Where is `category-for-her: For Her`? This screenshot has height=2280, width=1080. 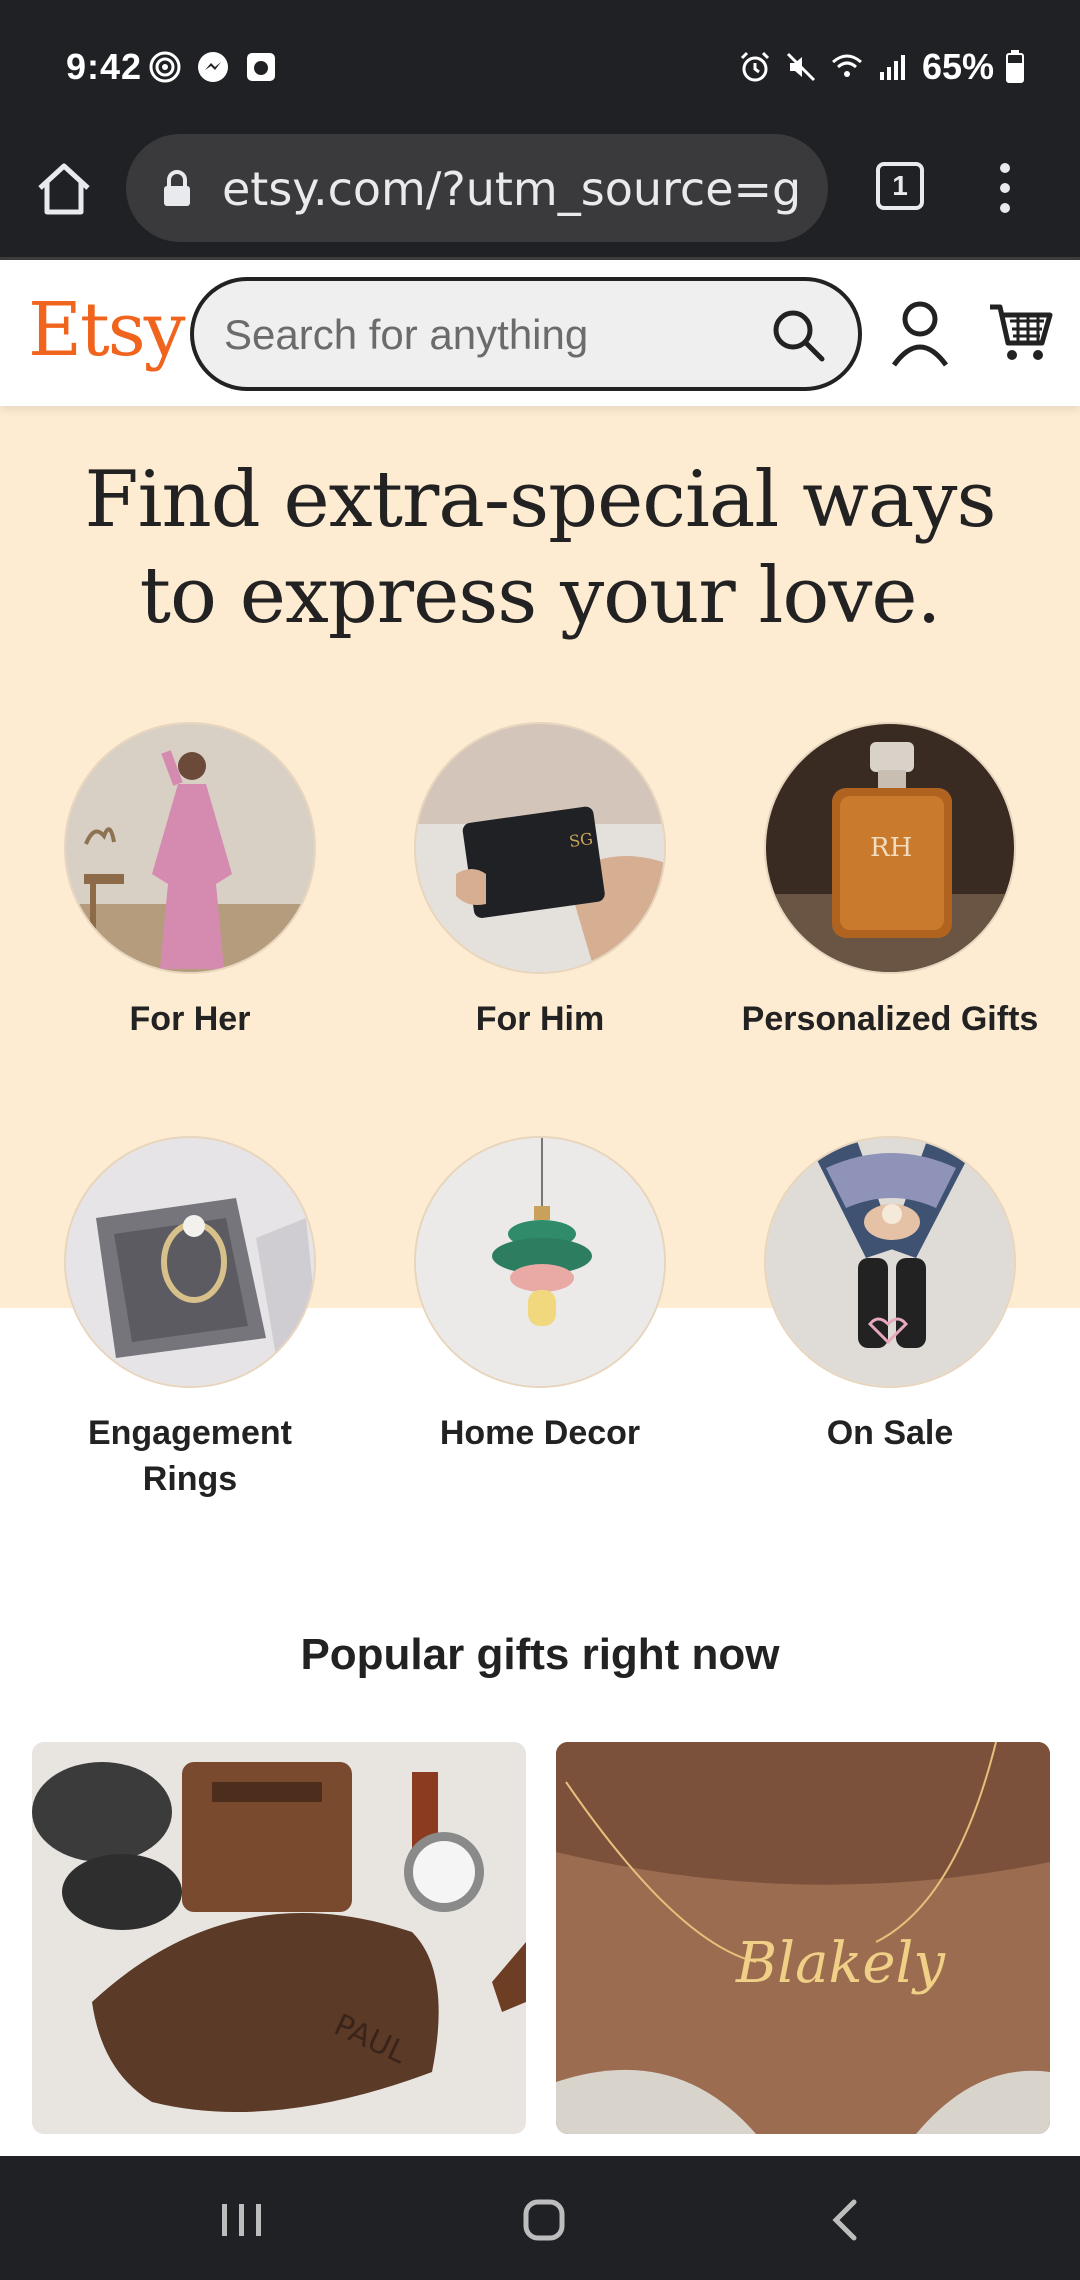 category-for-her: For Her is located at coordinates (190, 882).